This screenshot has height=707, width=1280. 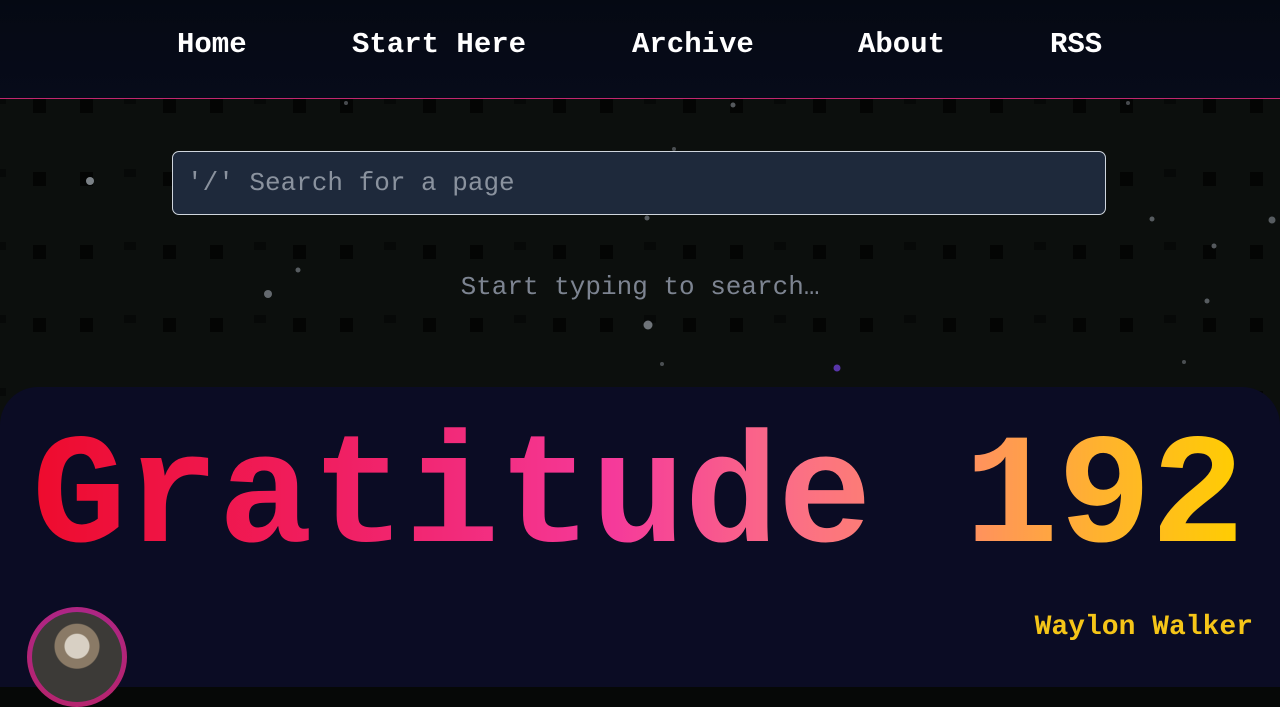 What do you see at coordinates (1144, 627) in the screenshot?
I see `author-name: Waylon Walker` at bounding box center [1144, 627].